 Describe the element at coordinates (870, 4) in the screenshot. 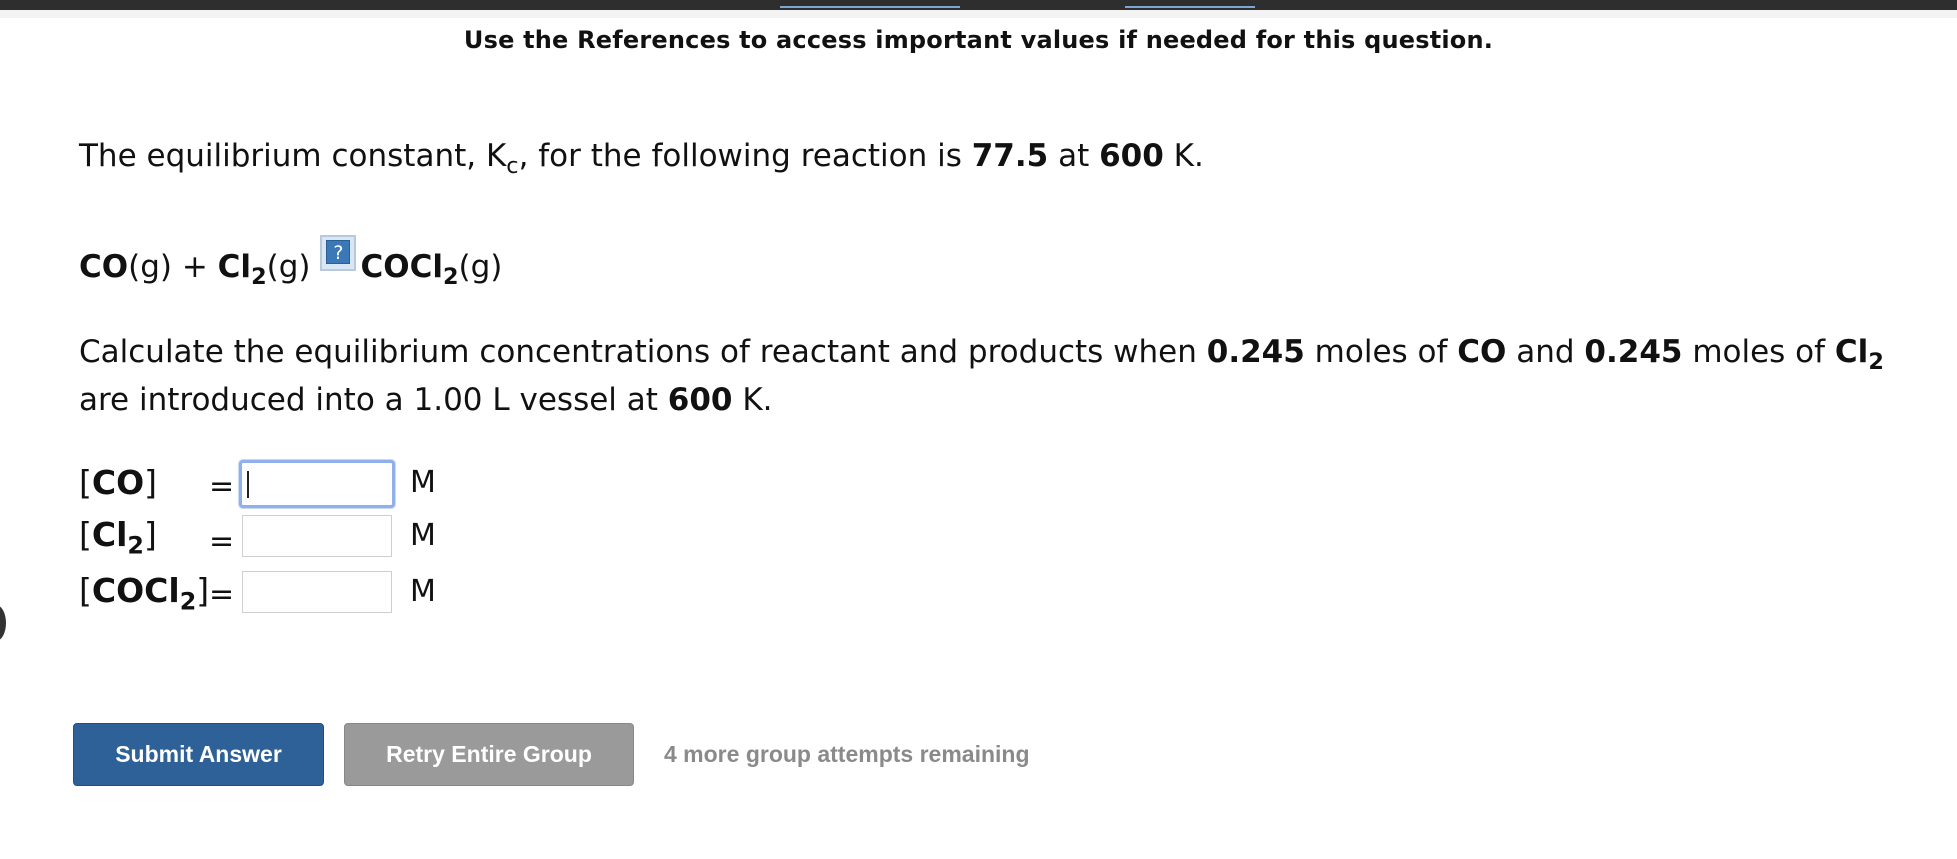

I see `review-topics-link` at that location.